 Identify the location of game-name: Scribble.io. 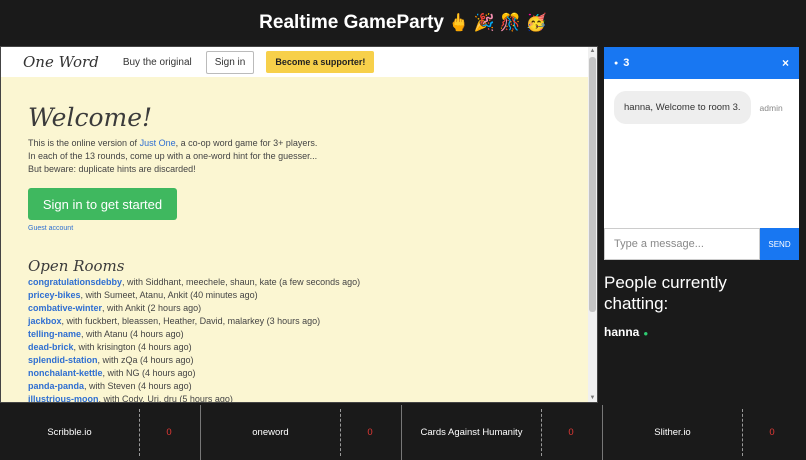
(69, 432).